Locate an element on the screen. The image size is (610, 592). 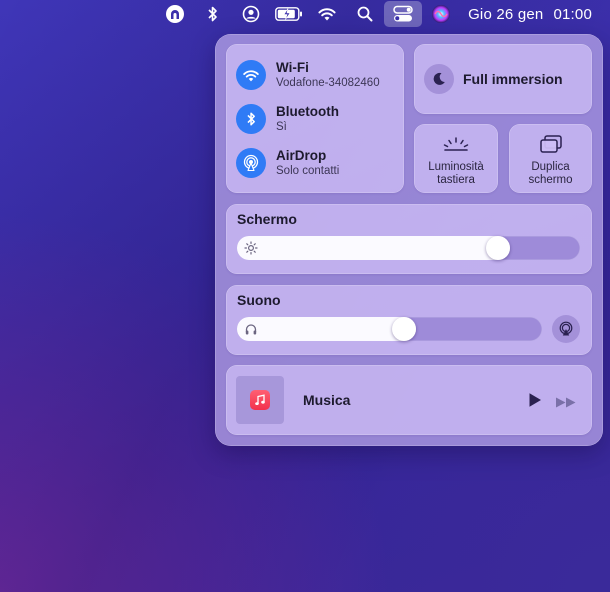
airplay-audio-button is located at coordinates (566, 329).